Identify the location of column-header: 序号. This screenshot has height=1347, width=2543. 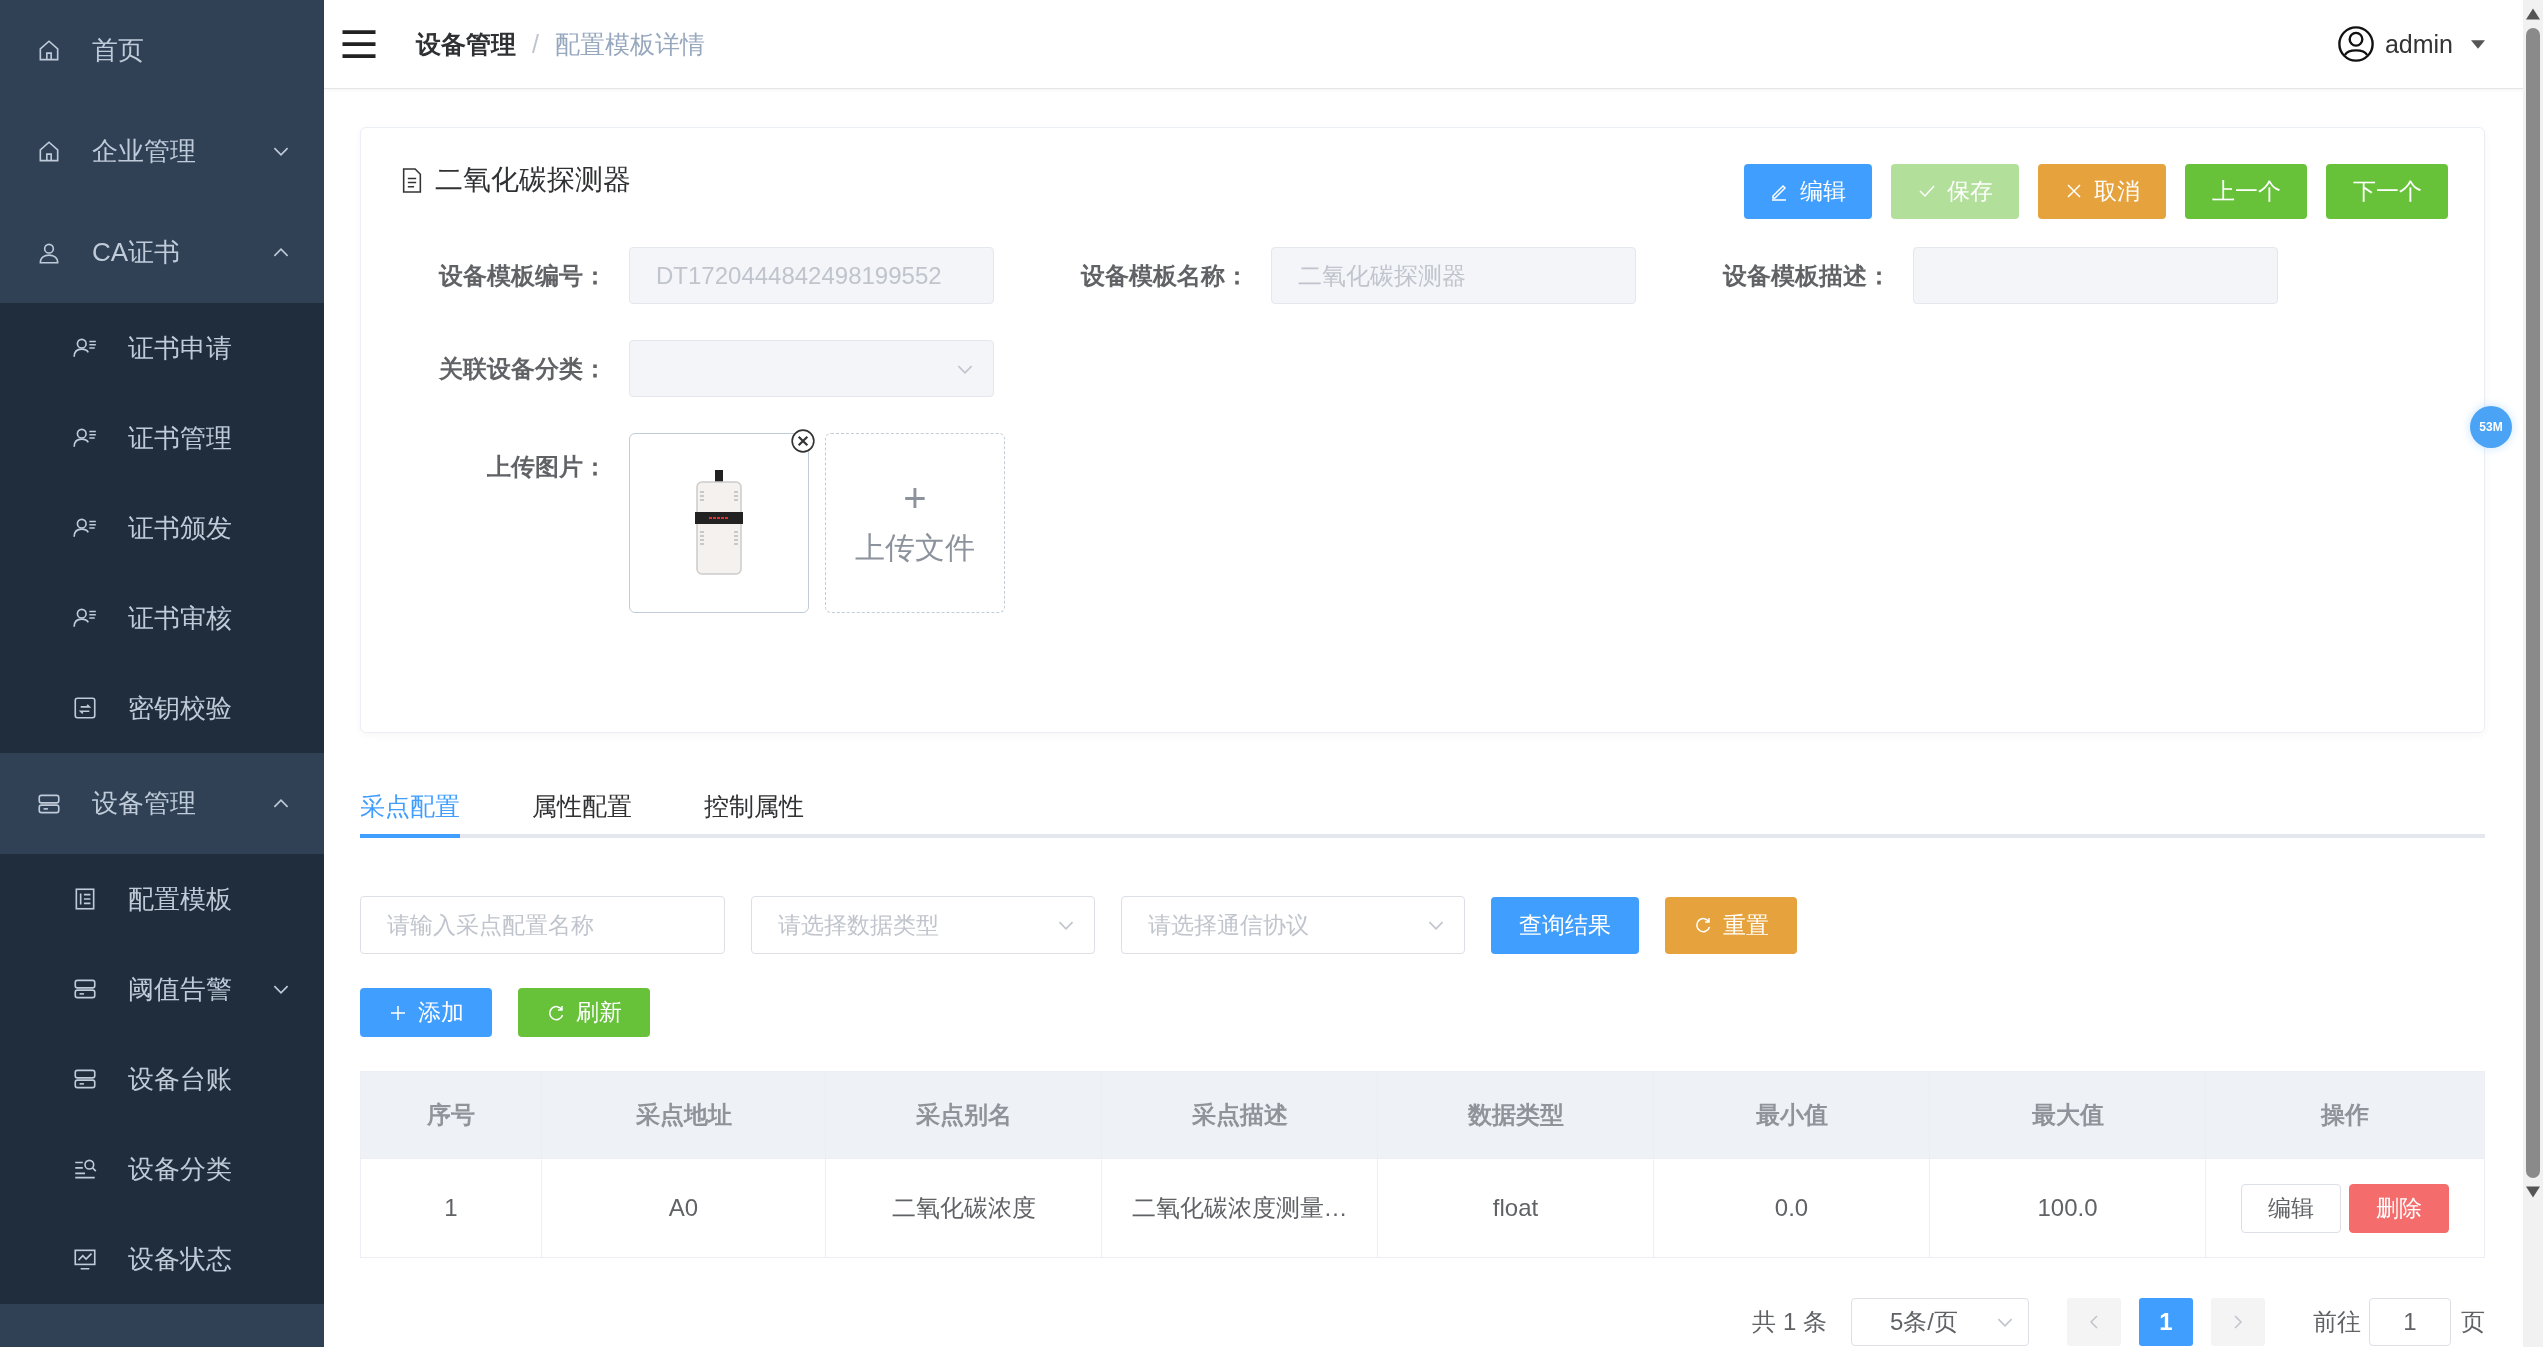
(451, 1115).